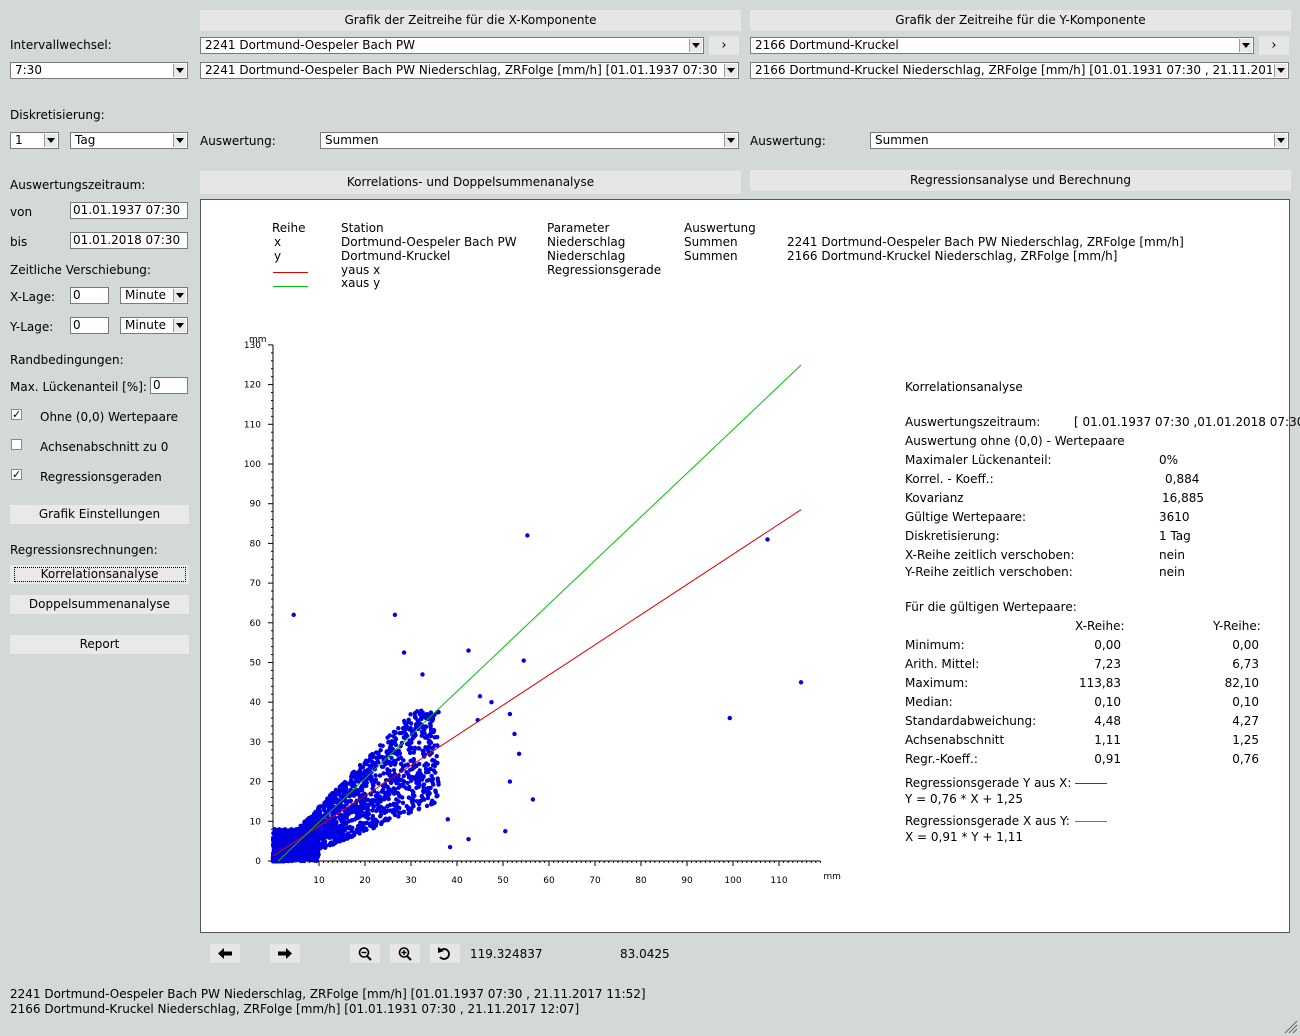 The image size is (1300, 1036). What do you see at coordinates (129, 240) in the screenshot?
I see `bis-input: 01.01.2018 07:30` at bounding box center [129, 240].